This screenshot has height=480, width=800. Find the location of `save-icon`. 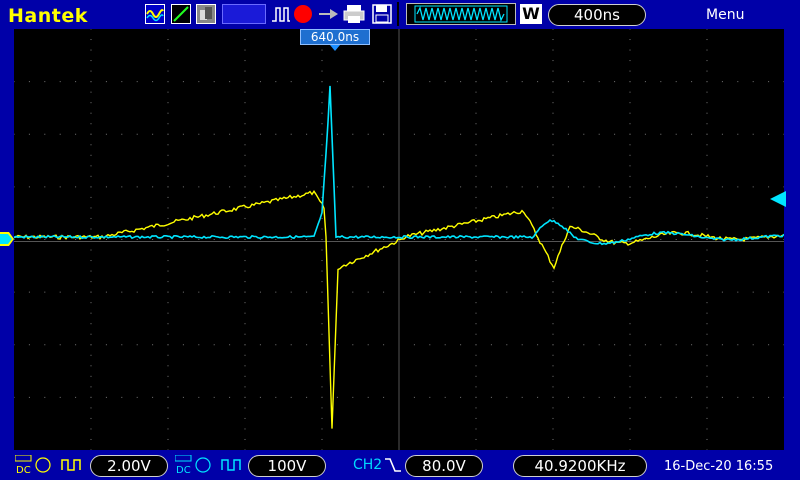

save-icon is located at coordinates (382, 16).